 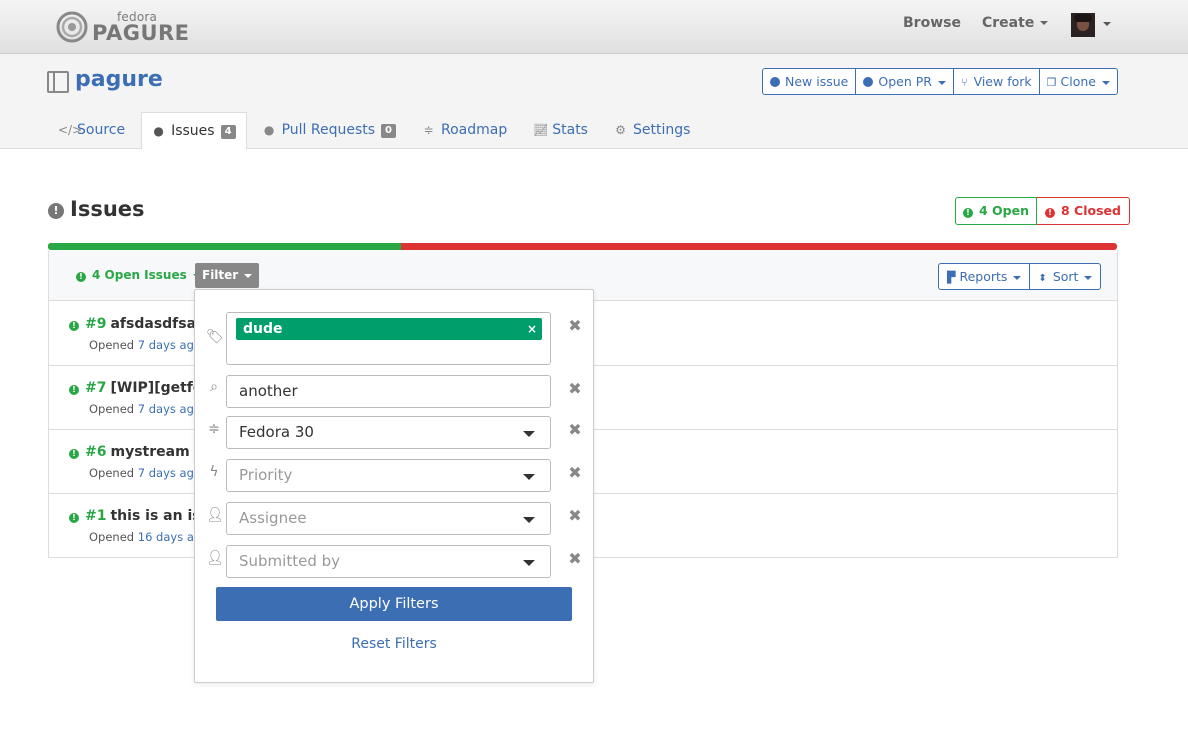 I want to click on clone-button: ❐ Clone, so click(x=1078, y=81).